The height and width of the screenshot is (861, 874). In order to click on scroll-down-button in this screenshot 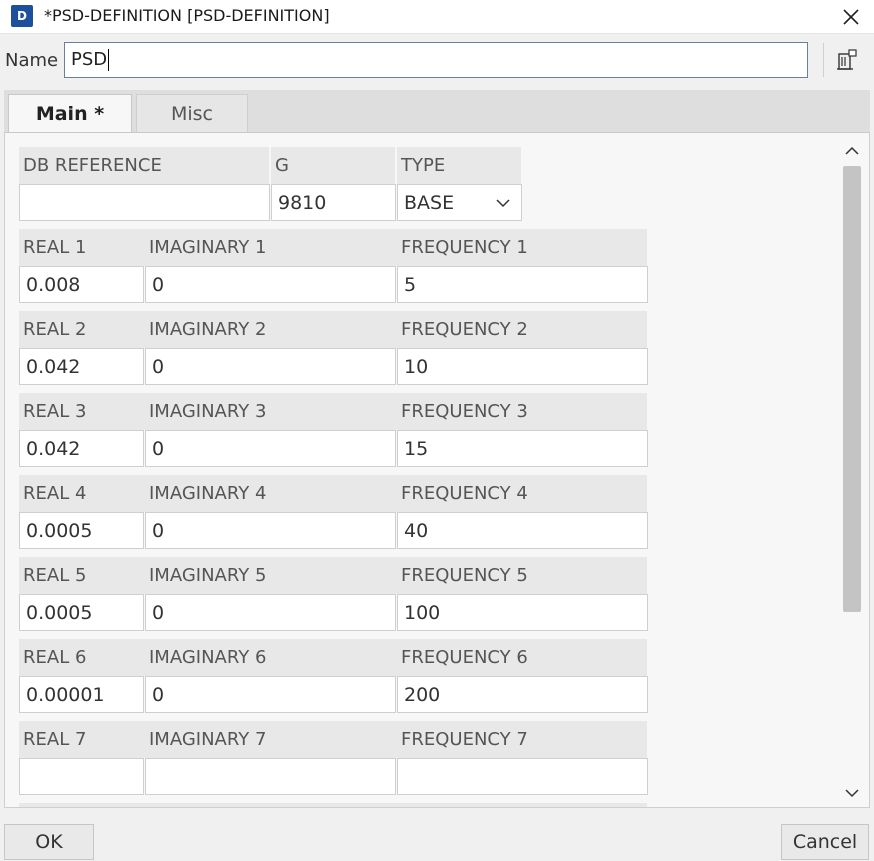, I will do `click(852, 793)`.